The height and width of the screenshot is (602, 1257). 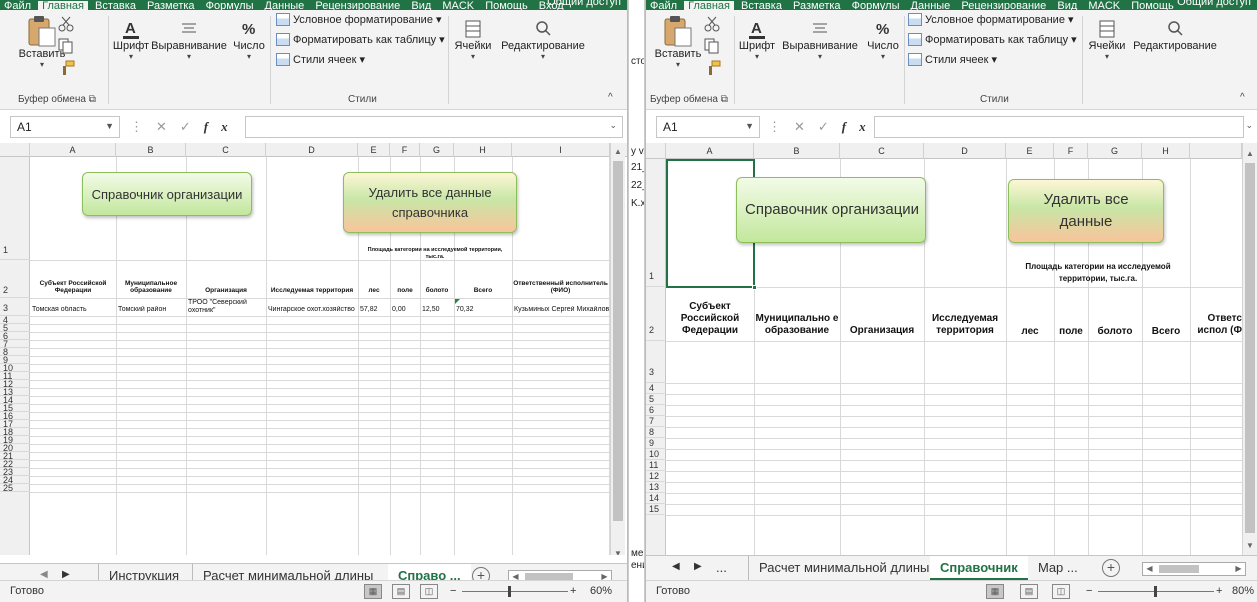 I want to click on tab-data: Данные, so click(x=285, y=6).